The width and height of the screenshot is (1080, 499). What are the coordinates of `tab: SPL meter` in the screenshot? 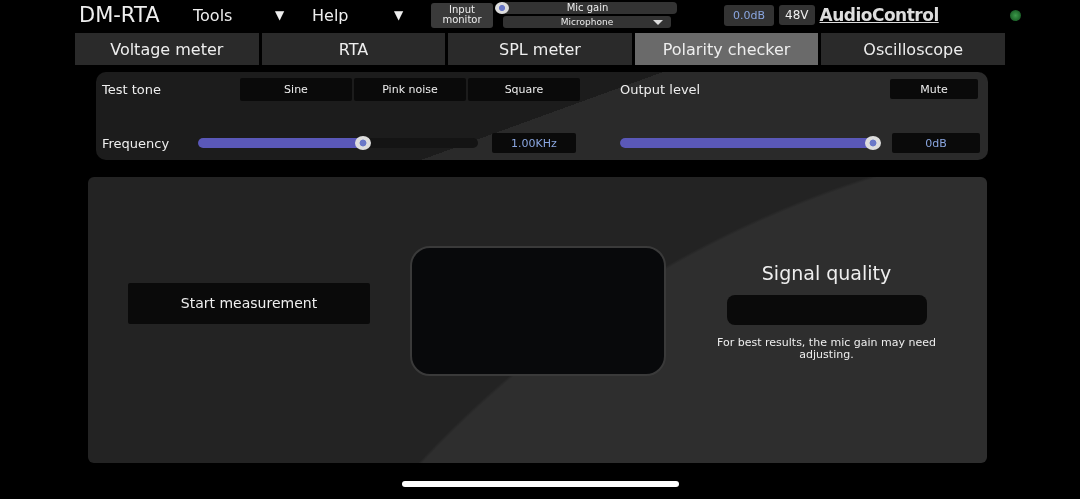 It's located at (540, 49).